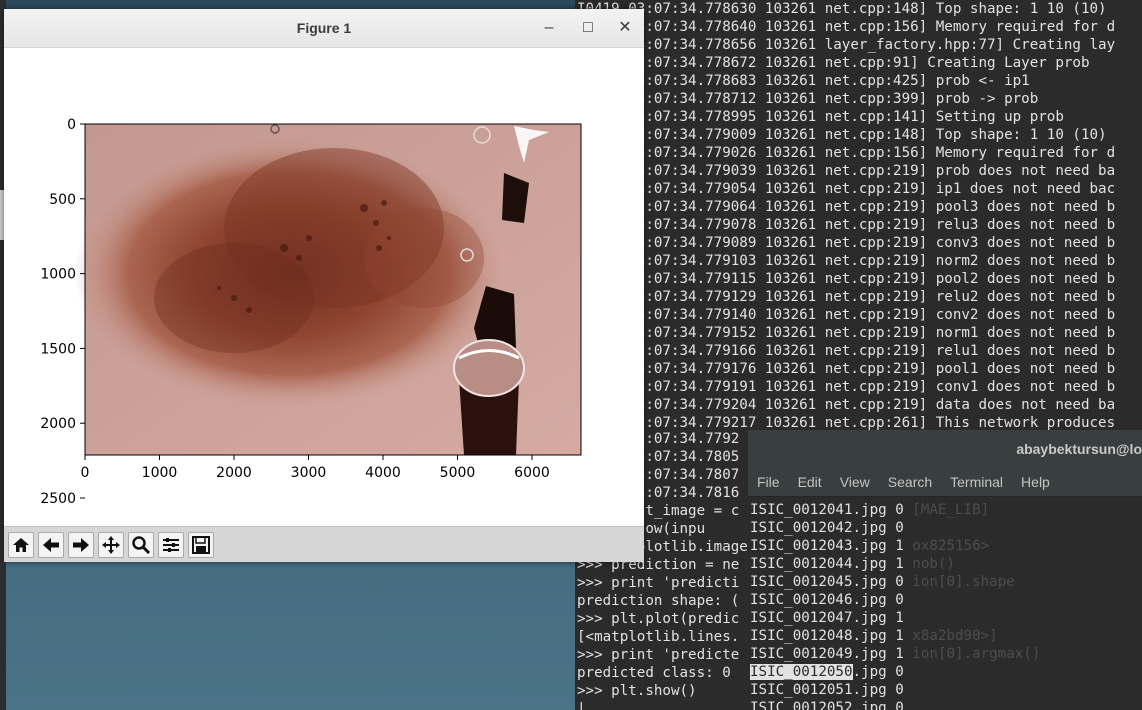 This screenshot has height=710, width=1142. I want to click on figure-titlebar: Figure 1 – □ ✕, so click(324, 28).